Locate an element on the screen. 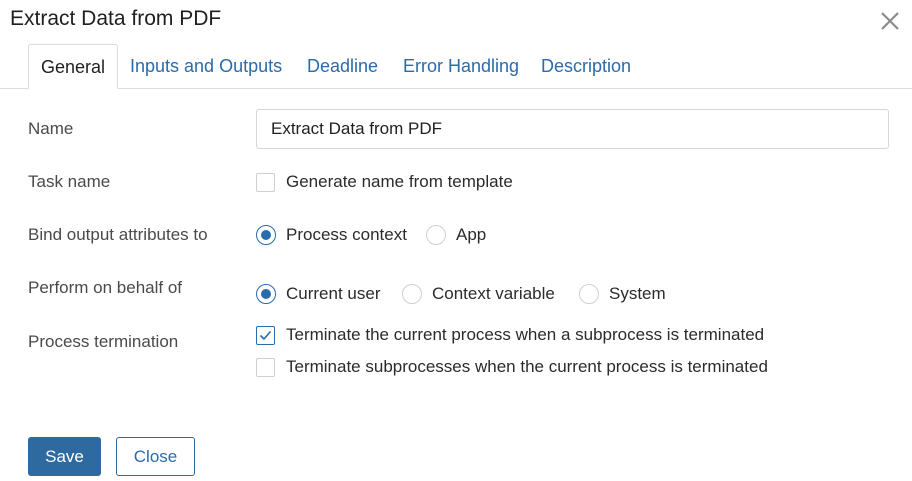  terminate-current-process-checkbox is located at coordinates (265, 335).